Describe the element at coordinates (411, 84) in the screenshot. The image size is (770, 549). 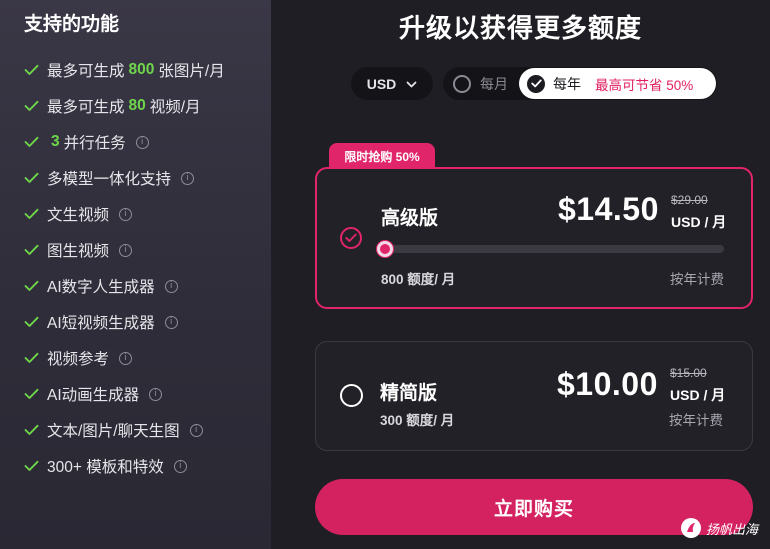
I see `chevron-down-icon` at that location.